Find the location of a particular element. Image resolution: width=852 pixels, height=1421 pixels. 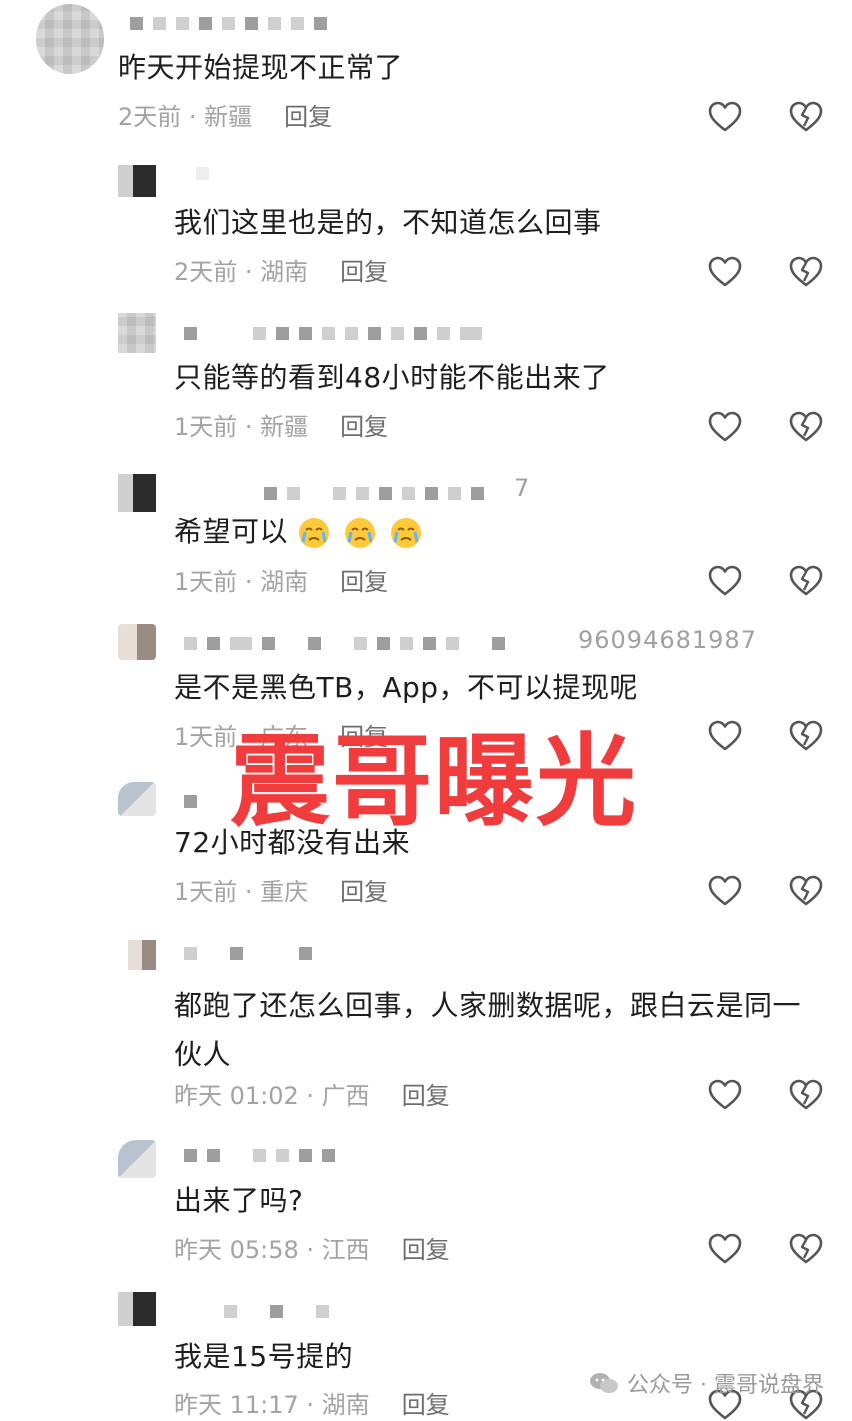

comment-text: 是不是黑色TB，App，不可以提现呢 is located at coordinates (406, 687).